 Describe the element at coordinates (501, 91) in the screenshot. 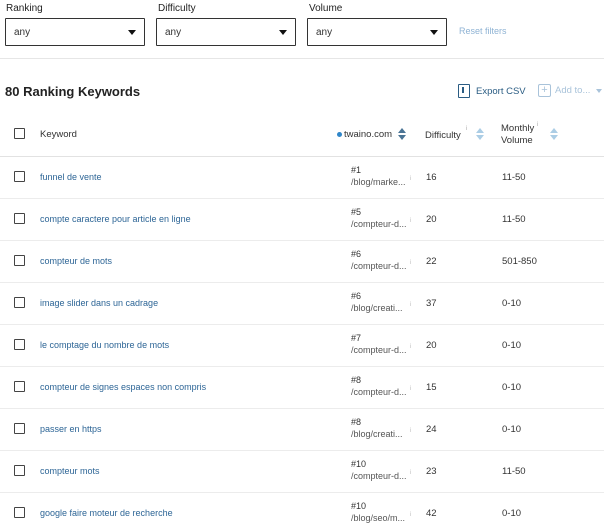

I see `export-csv-label: Export CSV` at that location.